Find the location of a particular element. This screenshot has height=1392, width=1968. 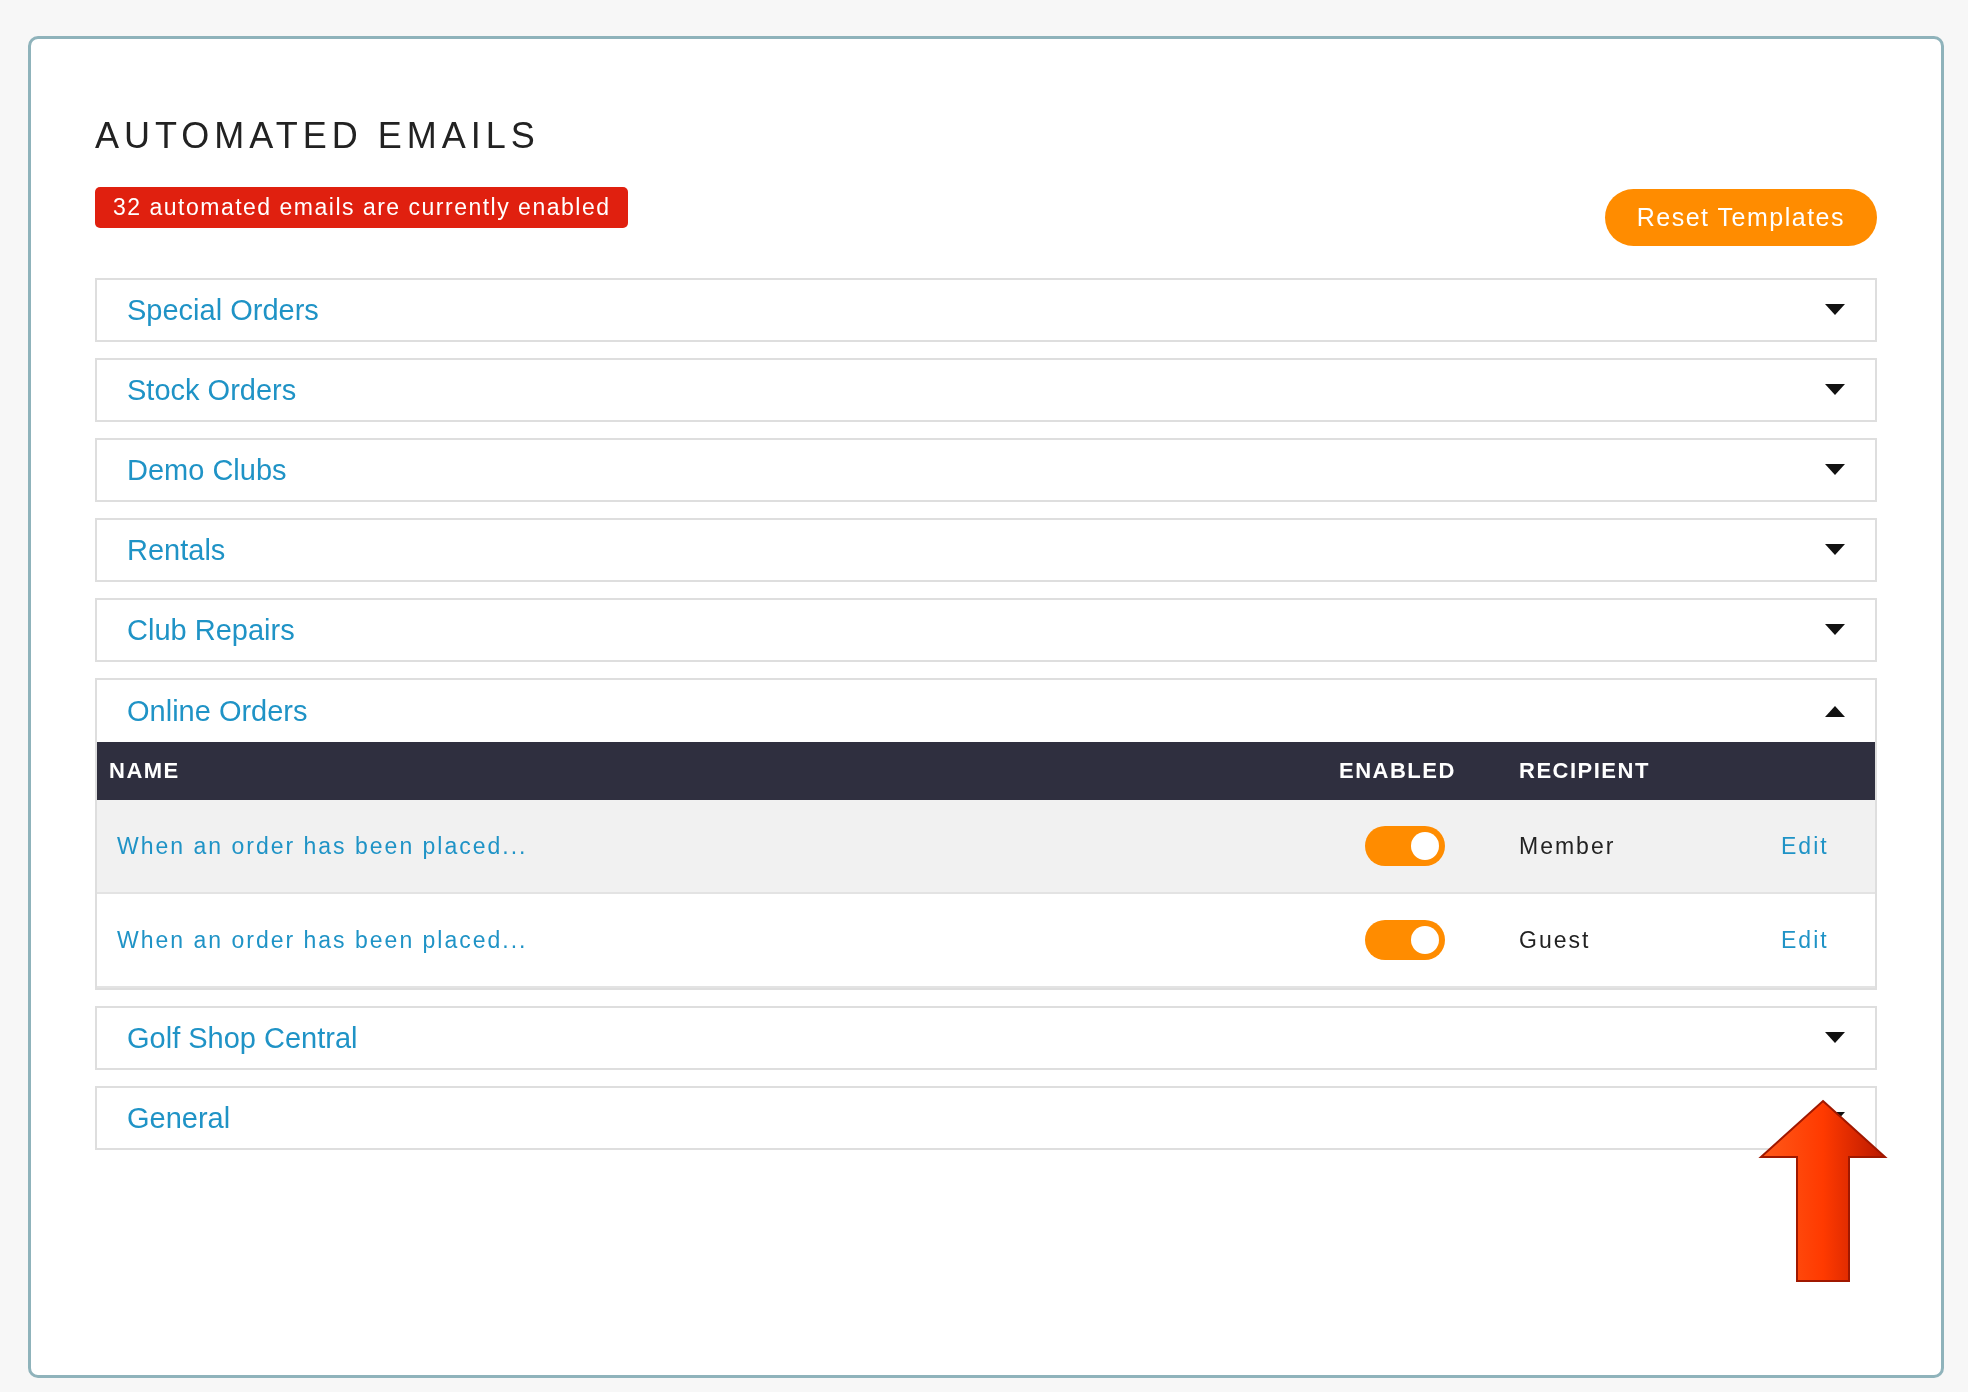

accordion-header: Stock Orders is located at coordinates (986, 390).